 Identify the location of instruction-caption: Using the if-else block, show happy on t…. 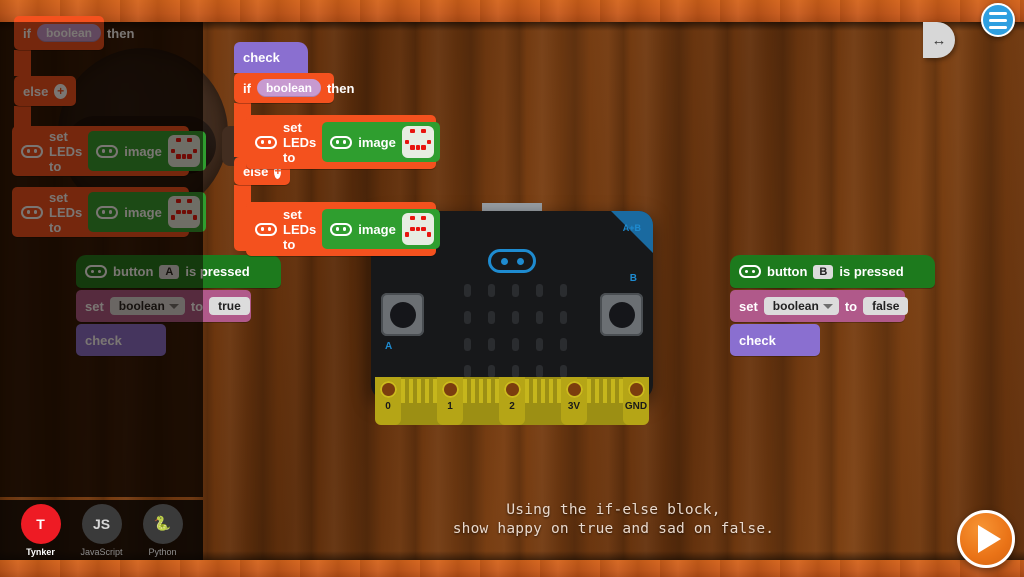
(613, 520).